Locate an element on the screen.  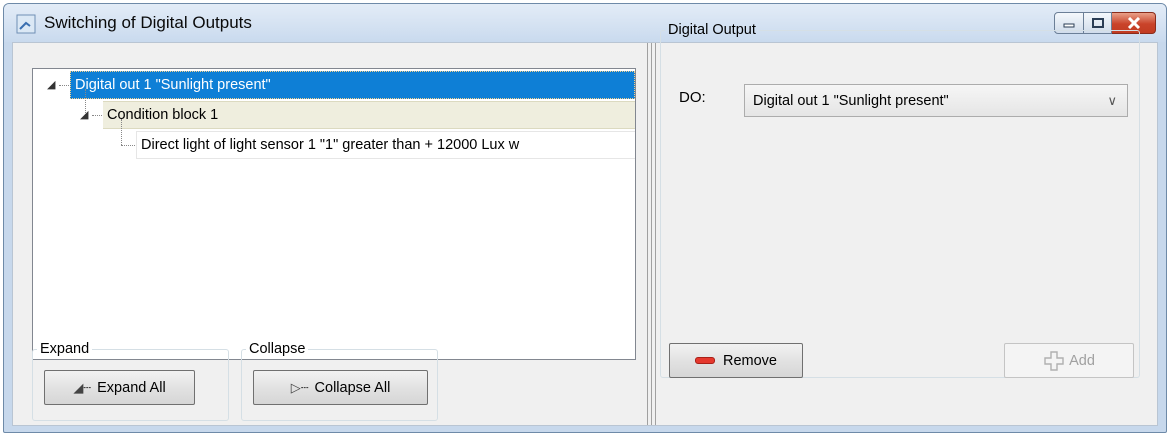
do-label: DO: is located at coordinates (692, 97).